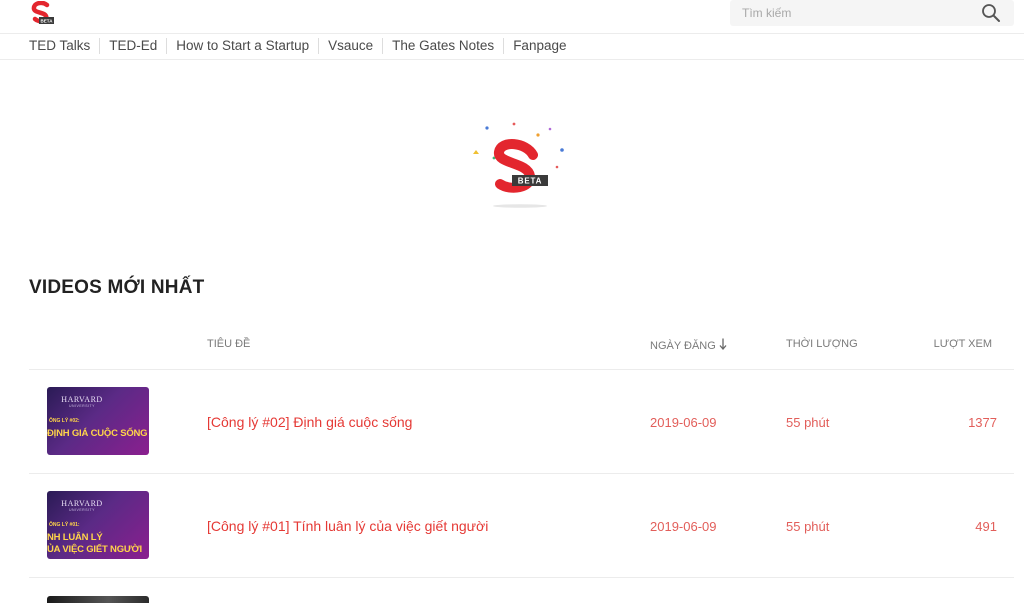  I want to click on search-input, so click(862, 13).